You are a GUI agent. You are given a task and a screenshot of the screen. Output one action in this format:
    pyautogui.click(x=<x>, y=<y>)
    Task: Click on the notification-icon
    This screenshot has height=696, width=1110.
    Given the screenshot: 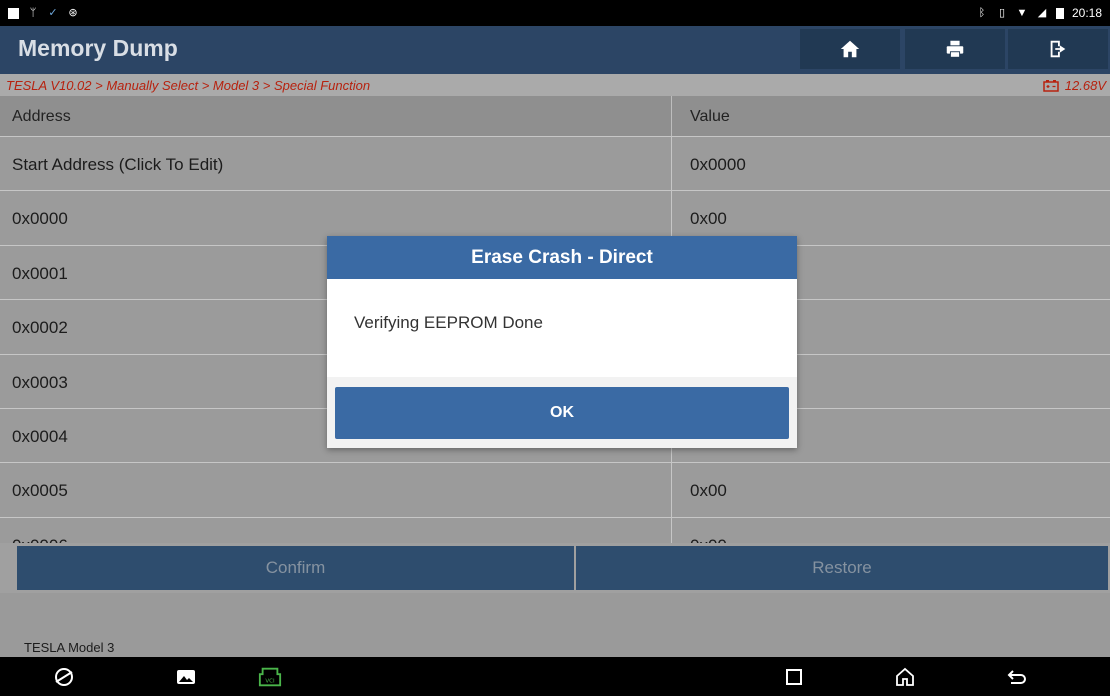 What is the action you would take?
    pyautogui.click(x=13, y=13)
    